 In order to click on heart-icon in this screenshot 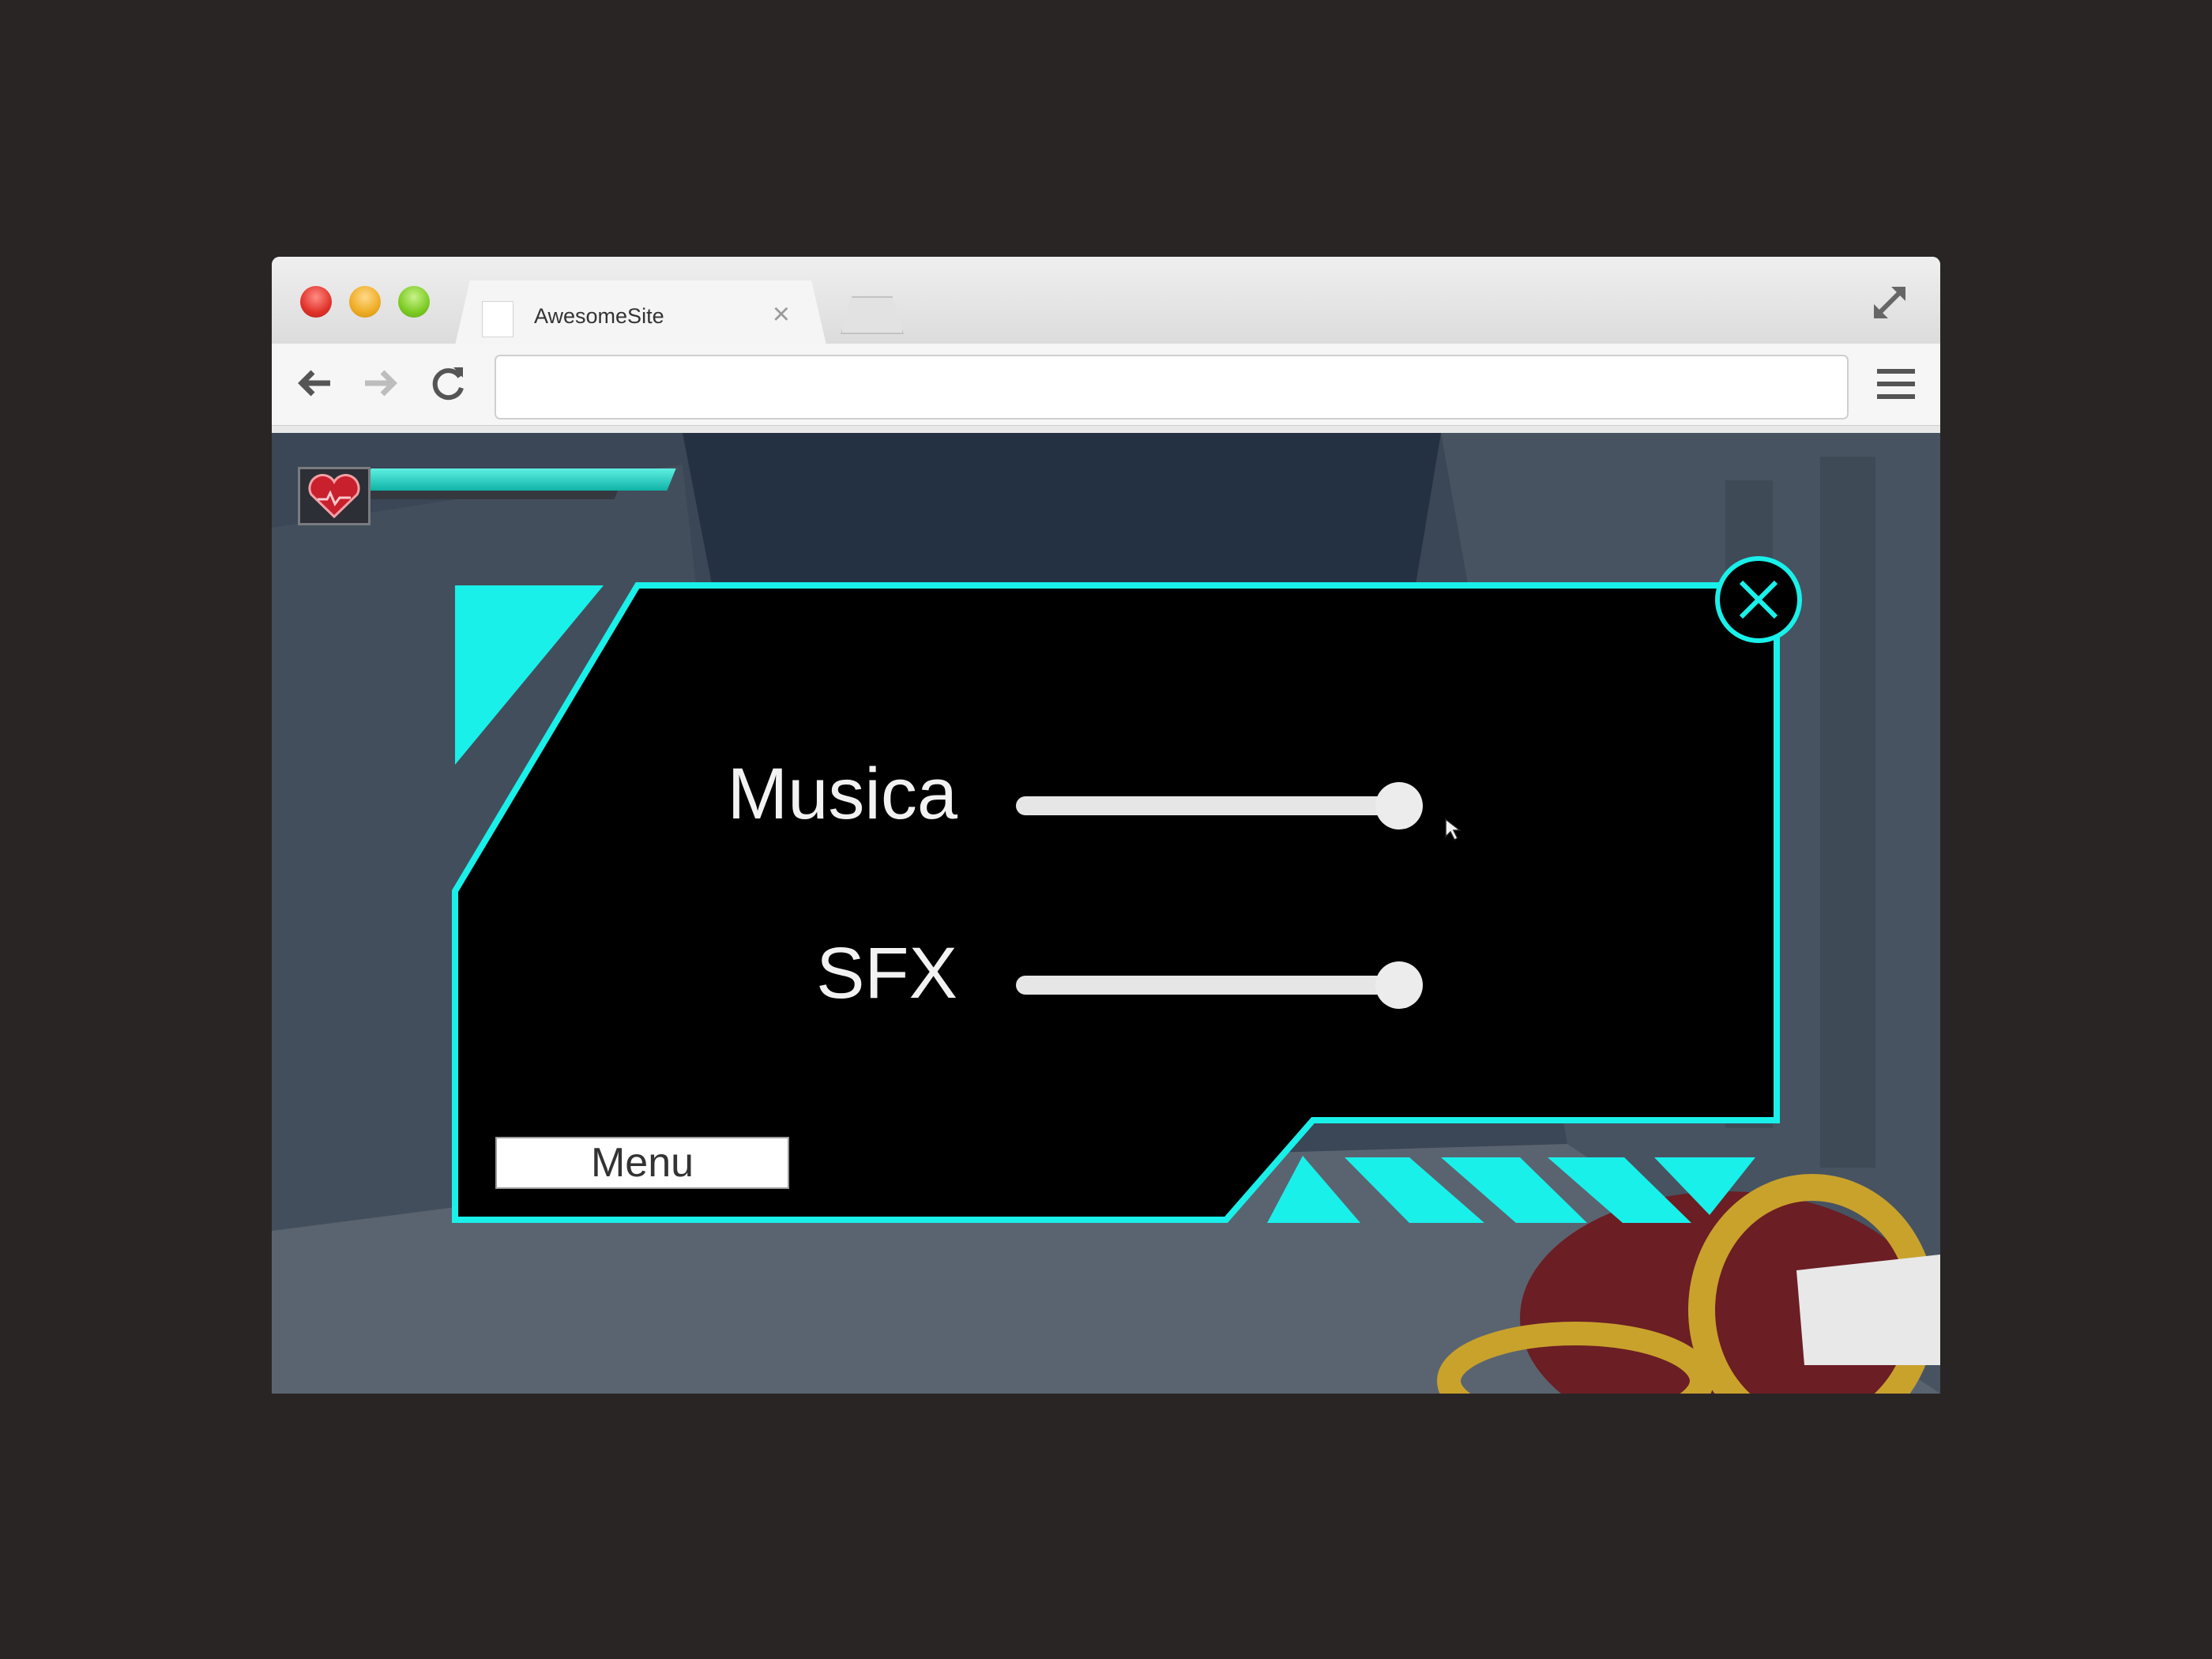, I will do `click(334, 496)`.